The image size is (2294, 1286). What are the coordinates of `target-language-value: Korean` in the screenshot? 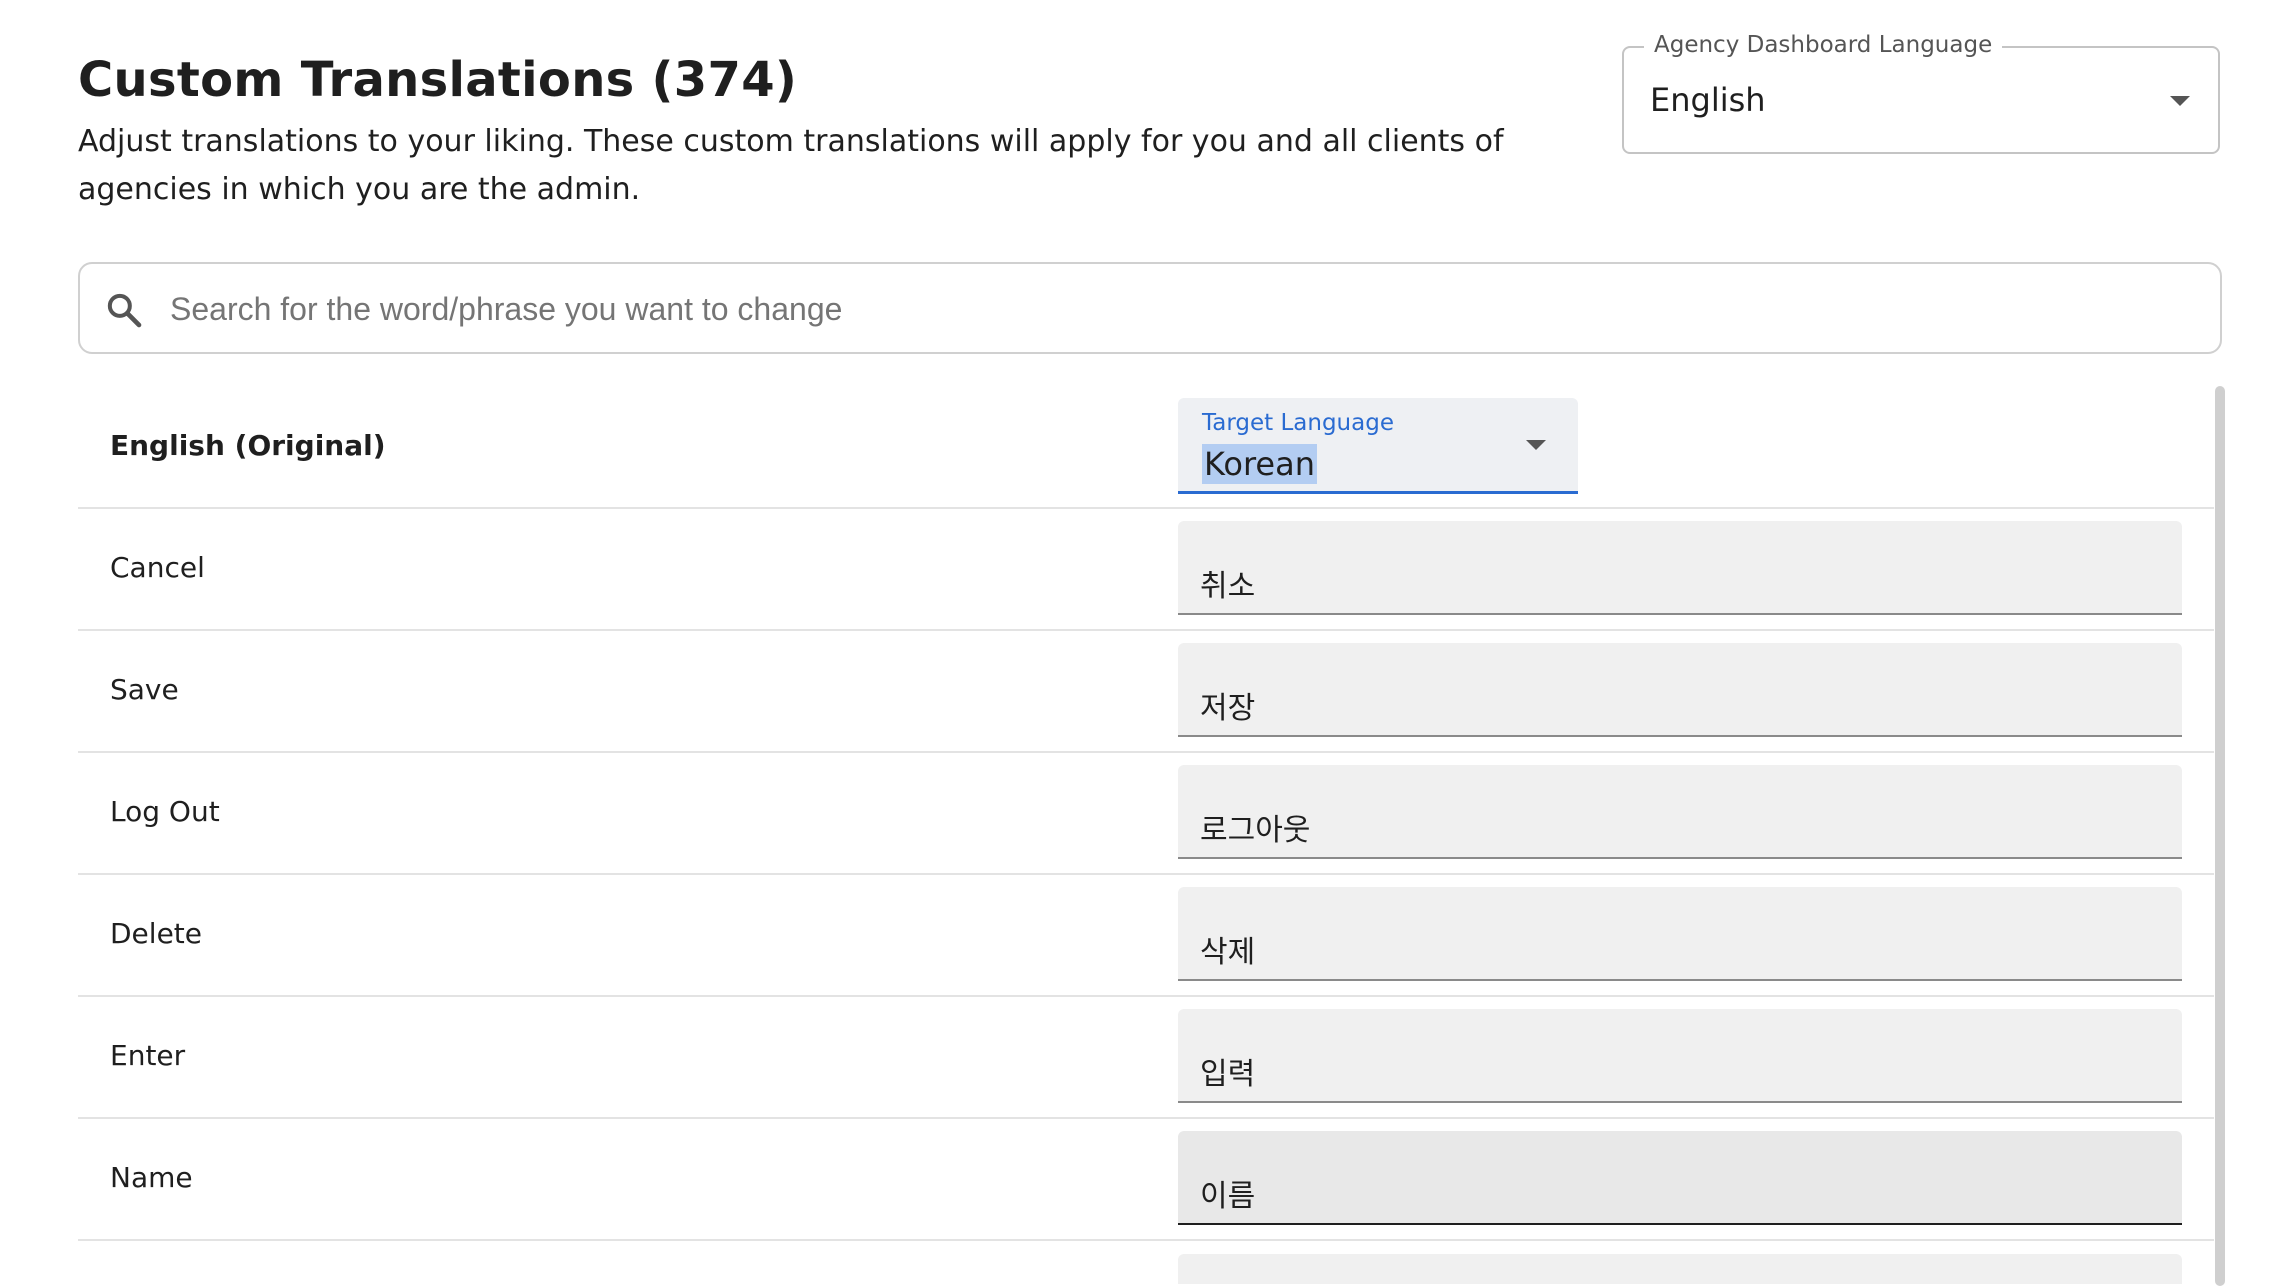 It's located at (1259, 464).